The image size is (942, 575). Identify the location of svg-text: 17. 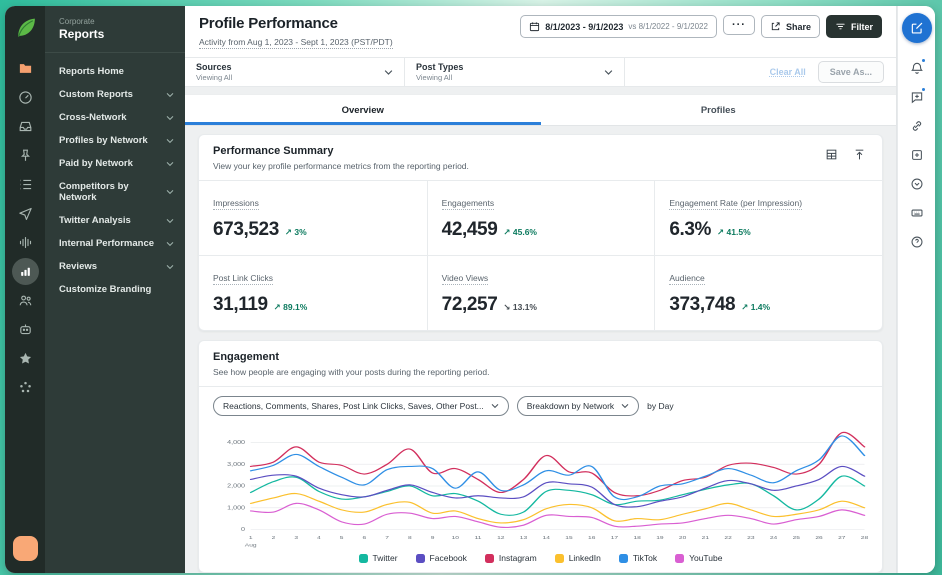
(614, 538).